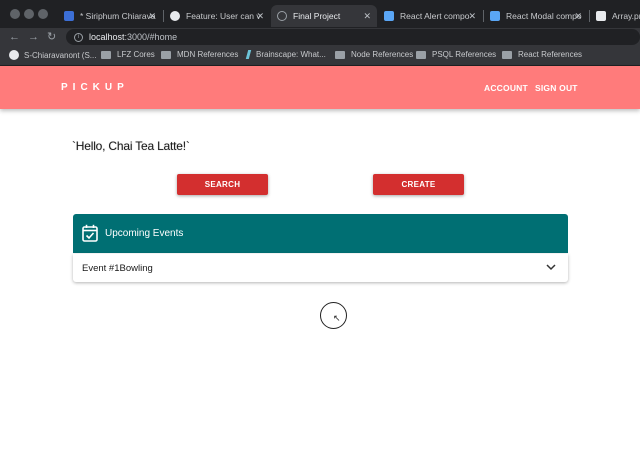  Describe the element at coordinates (15, 14) in the screenshot. I see `window-close-dot` at that location.